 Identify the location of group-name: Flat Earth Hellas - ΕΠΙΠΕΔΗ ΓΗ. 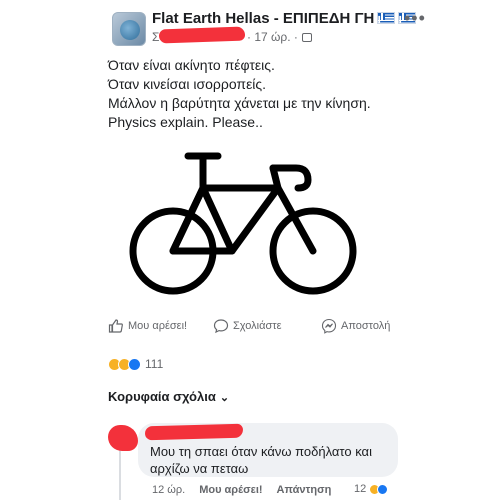
(284, 18).